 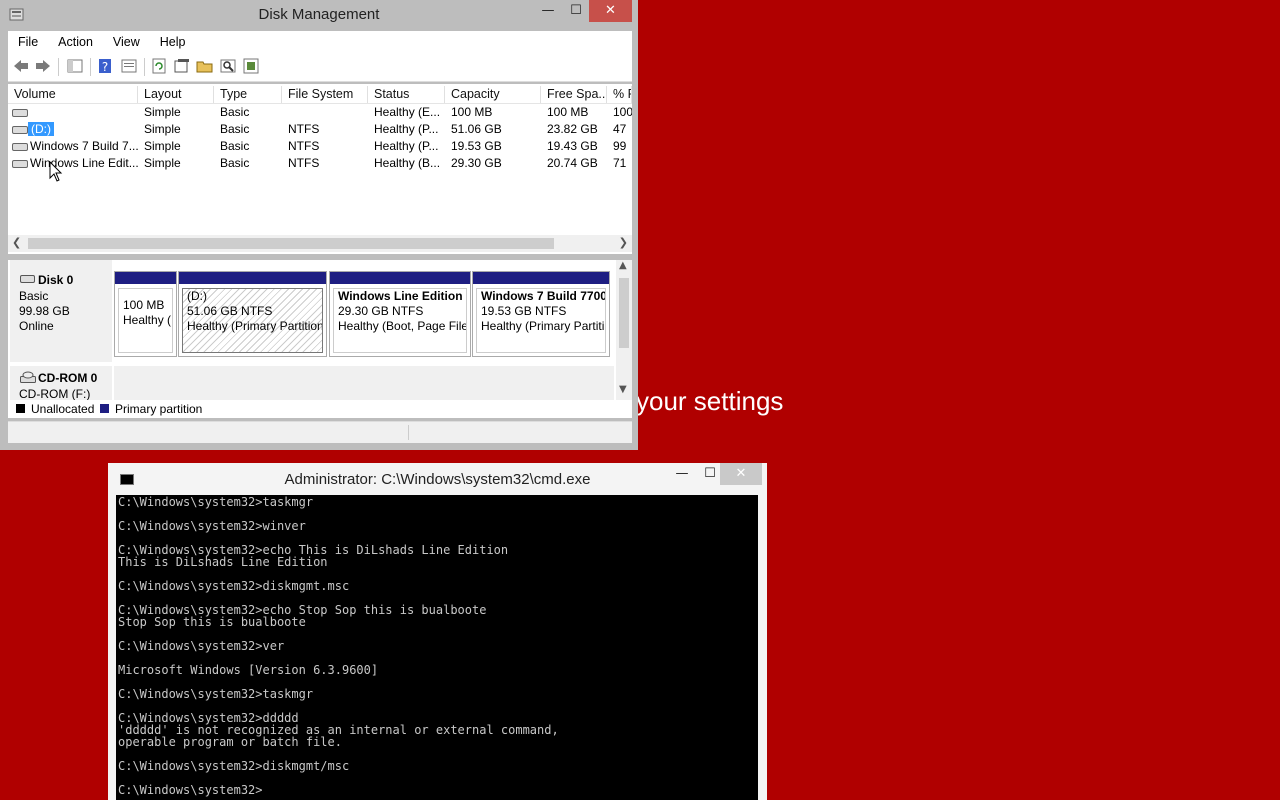 I want to click on menu-file: File, so click(x=28, y=42).